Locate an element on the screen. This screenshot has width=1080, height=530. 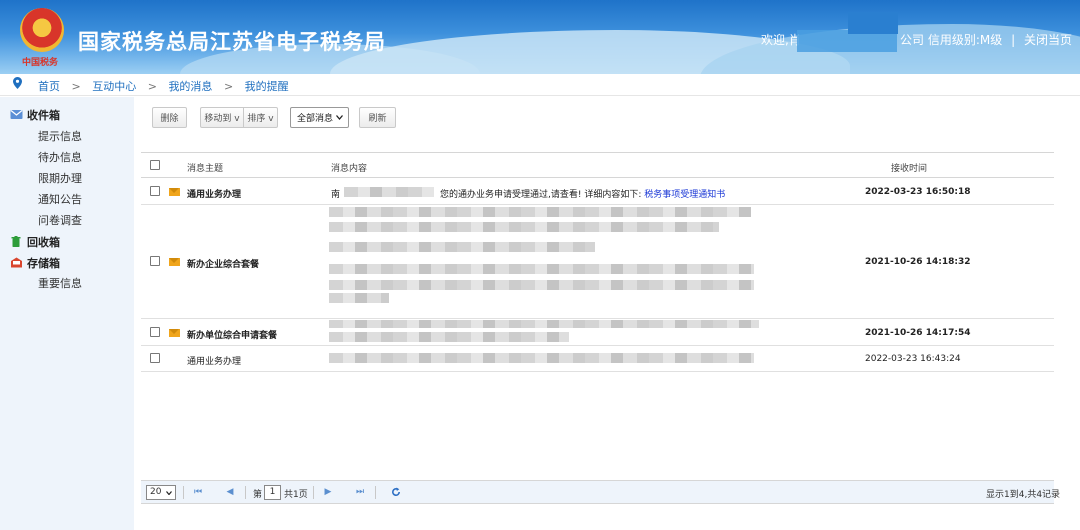
received-time: 2022-03-23 16:50:18 is located at coordinates (918, 192).